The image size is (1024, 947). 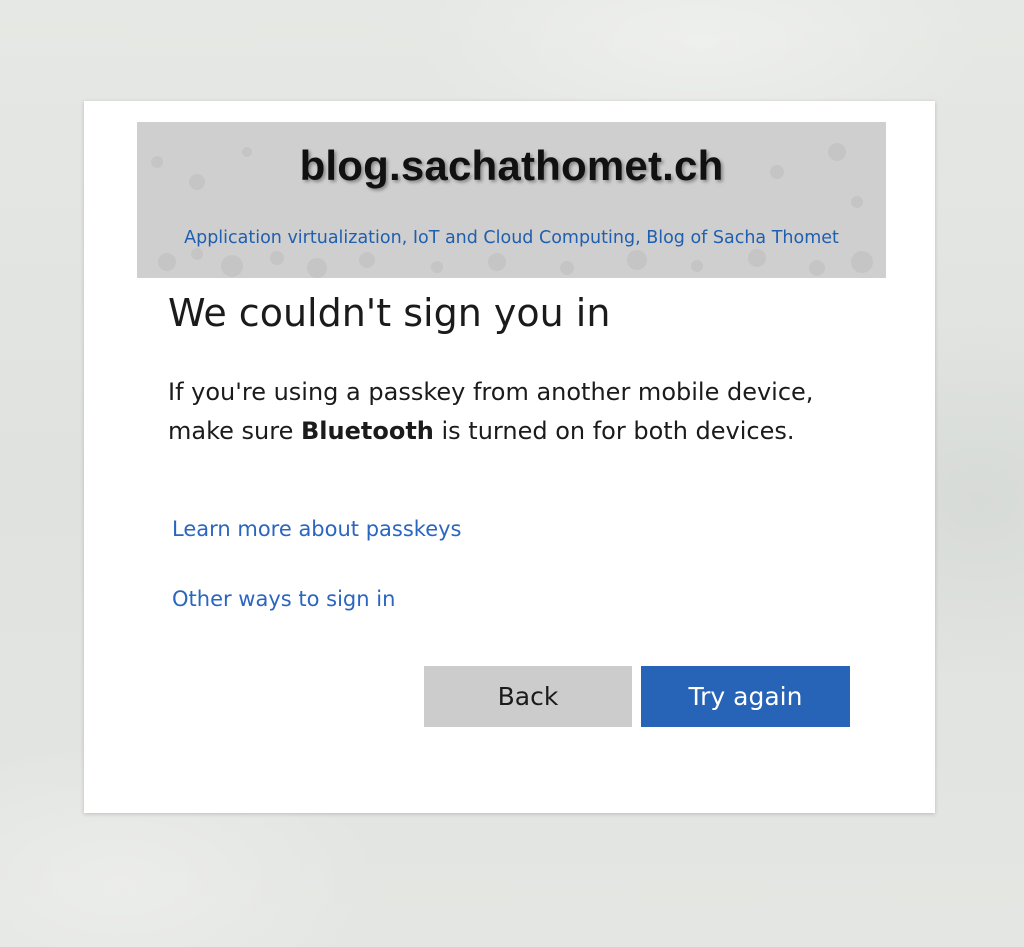 What do you see at coordinates (511, 165) in the screenshot?
I see `blog-title: blog.sachathomet.ch` at bounding box center [511, 165].